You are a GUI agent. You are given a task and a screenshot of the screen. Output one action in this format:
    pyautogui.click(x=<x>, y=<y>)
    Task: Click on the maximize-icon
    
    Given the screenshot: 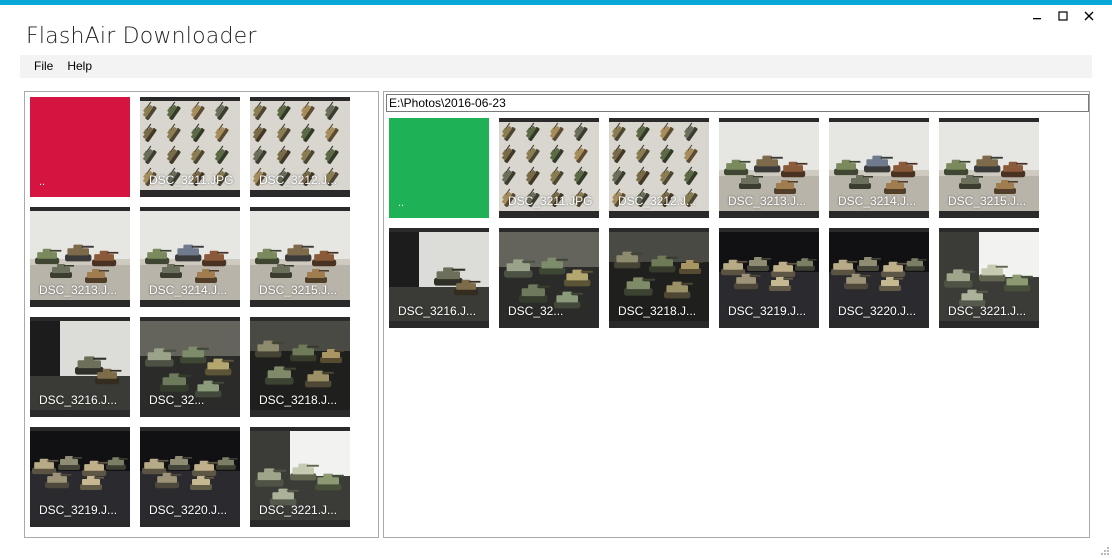 What is the action you would take?
    pyautogui.click(x=1063, y=16)
    